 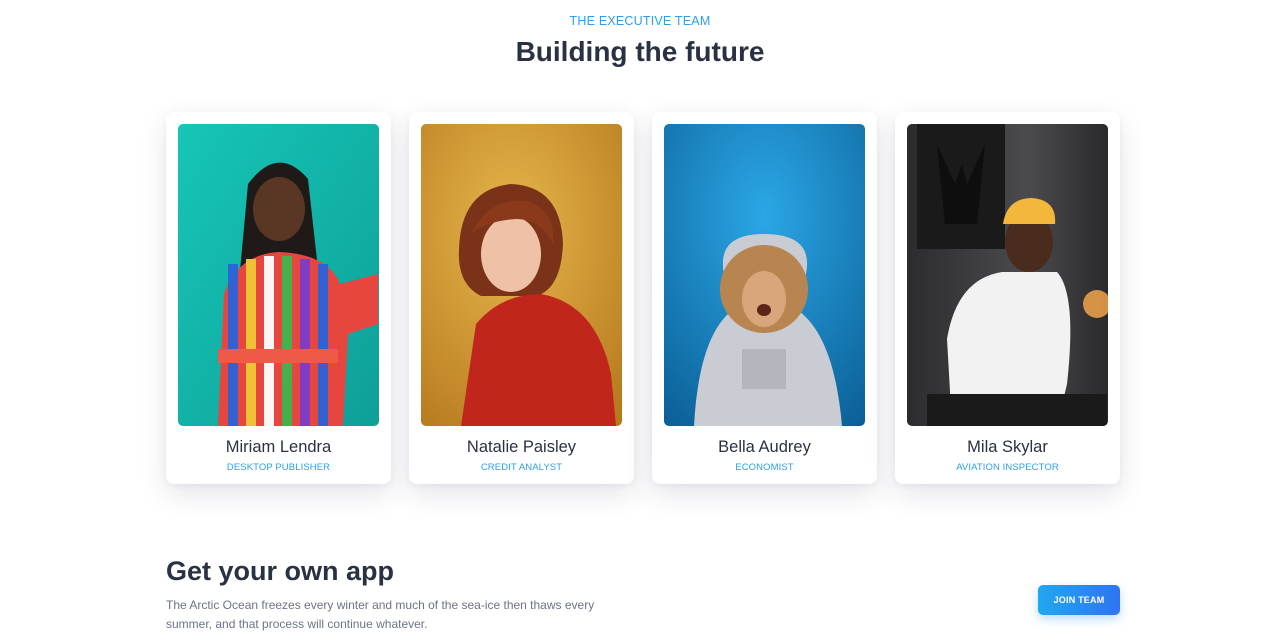 I want to click on section-eyebrow: THE EXECUTIVE TEAM, so click(x=640, y=21).